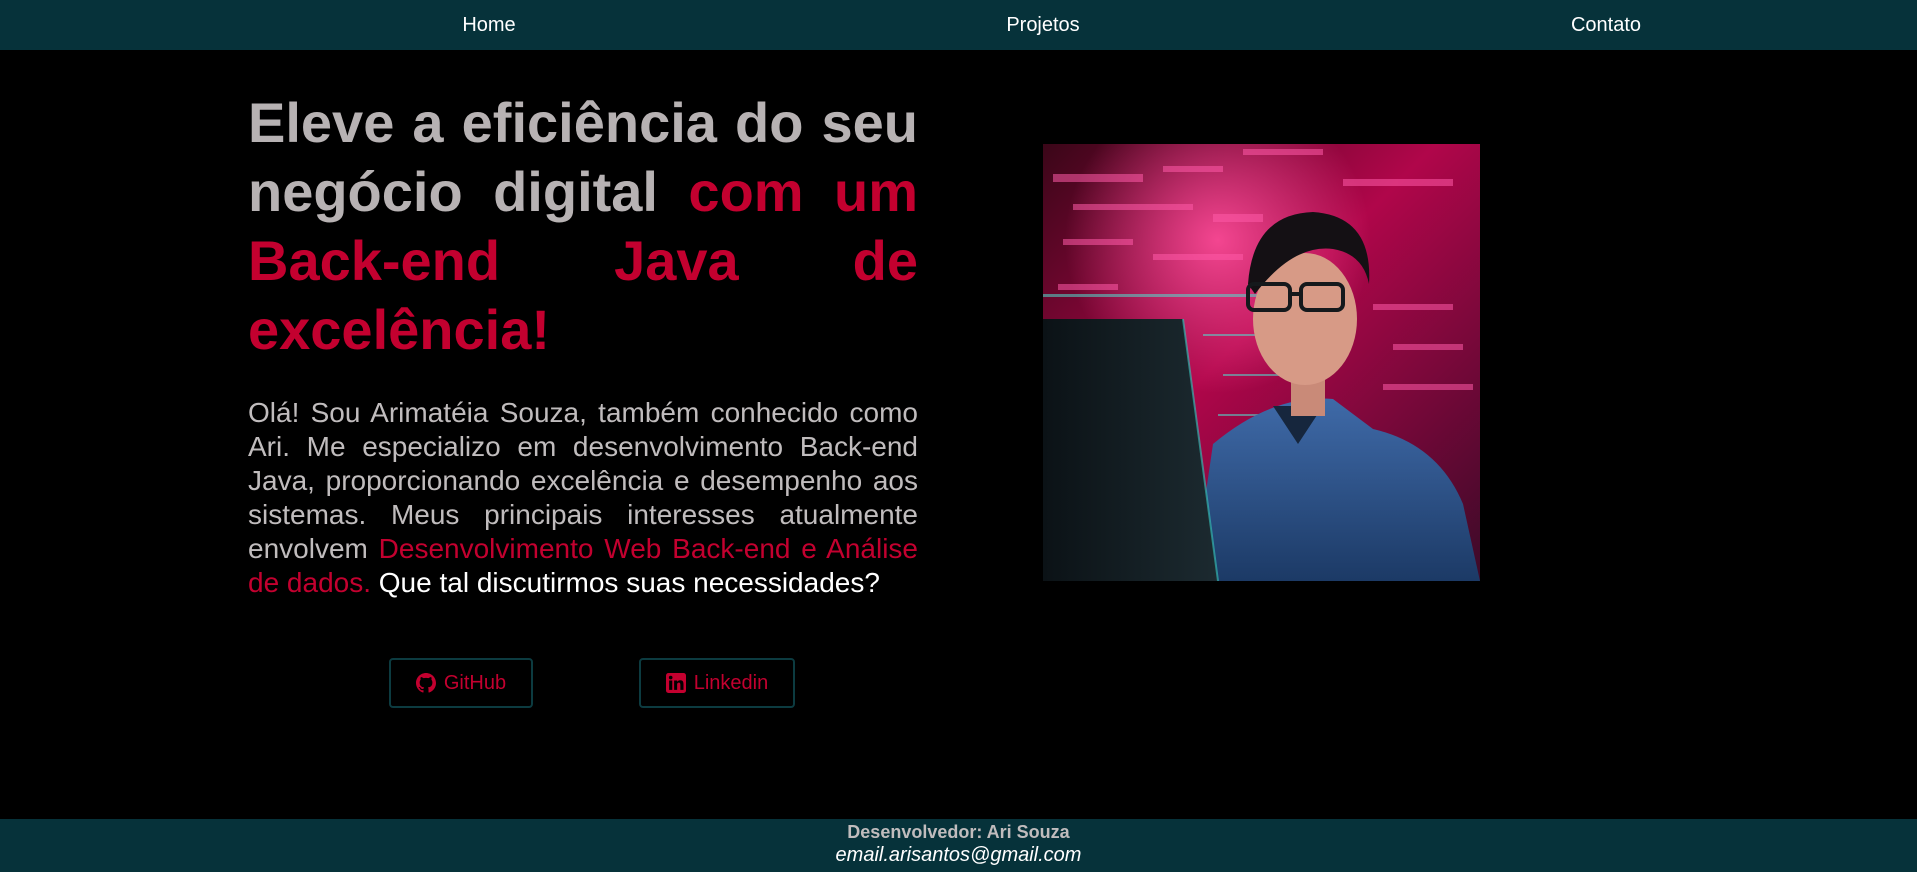 The image size is (1917, 872). I want to click on github-button: GitHub, so click(461, 683).